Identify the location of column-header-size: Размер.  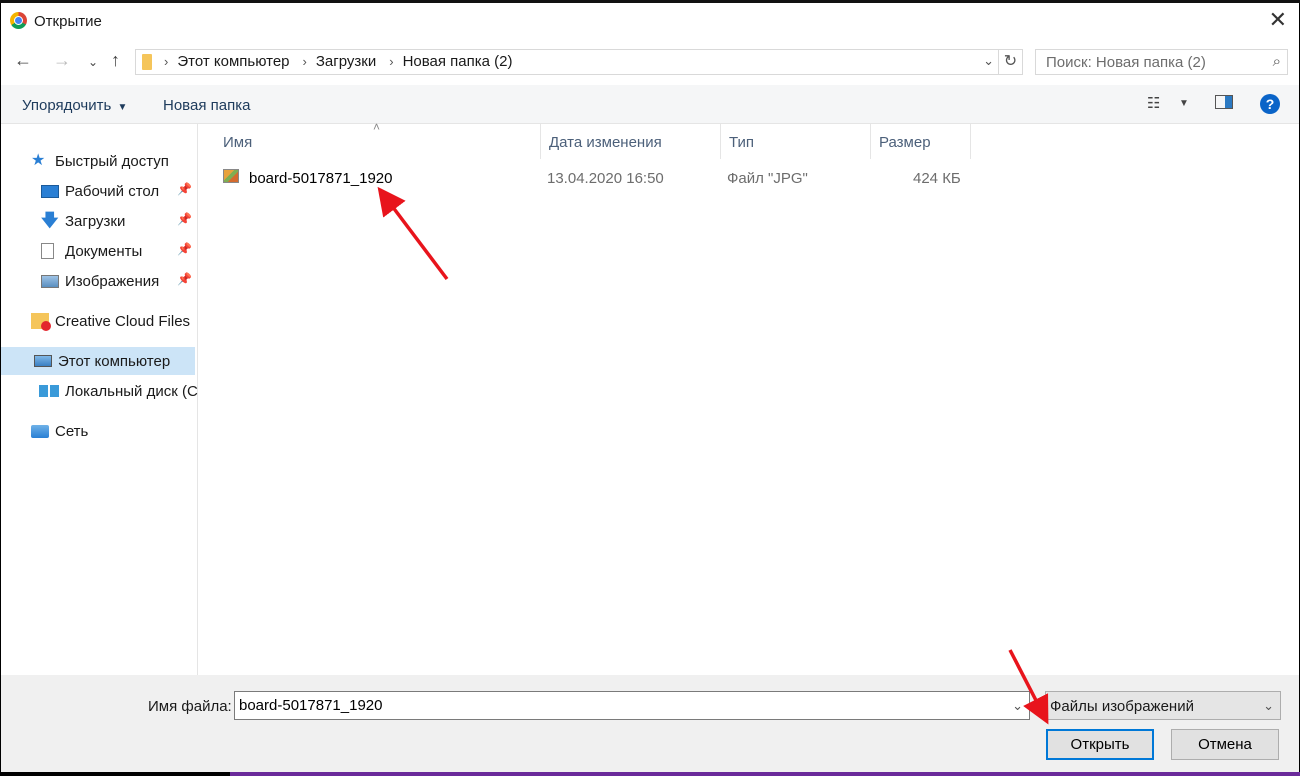
(921, 141).